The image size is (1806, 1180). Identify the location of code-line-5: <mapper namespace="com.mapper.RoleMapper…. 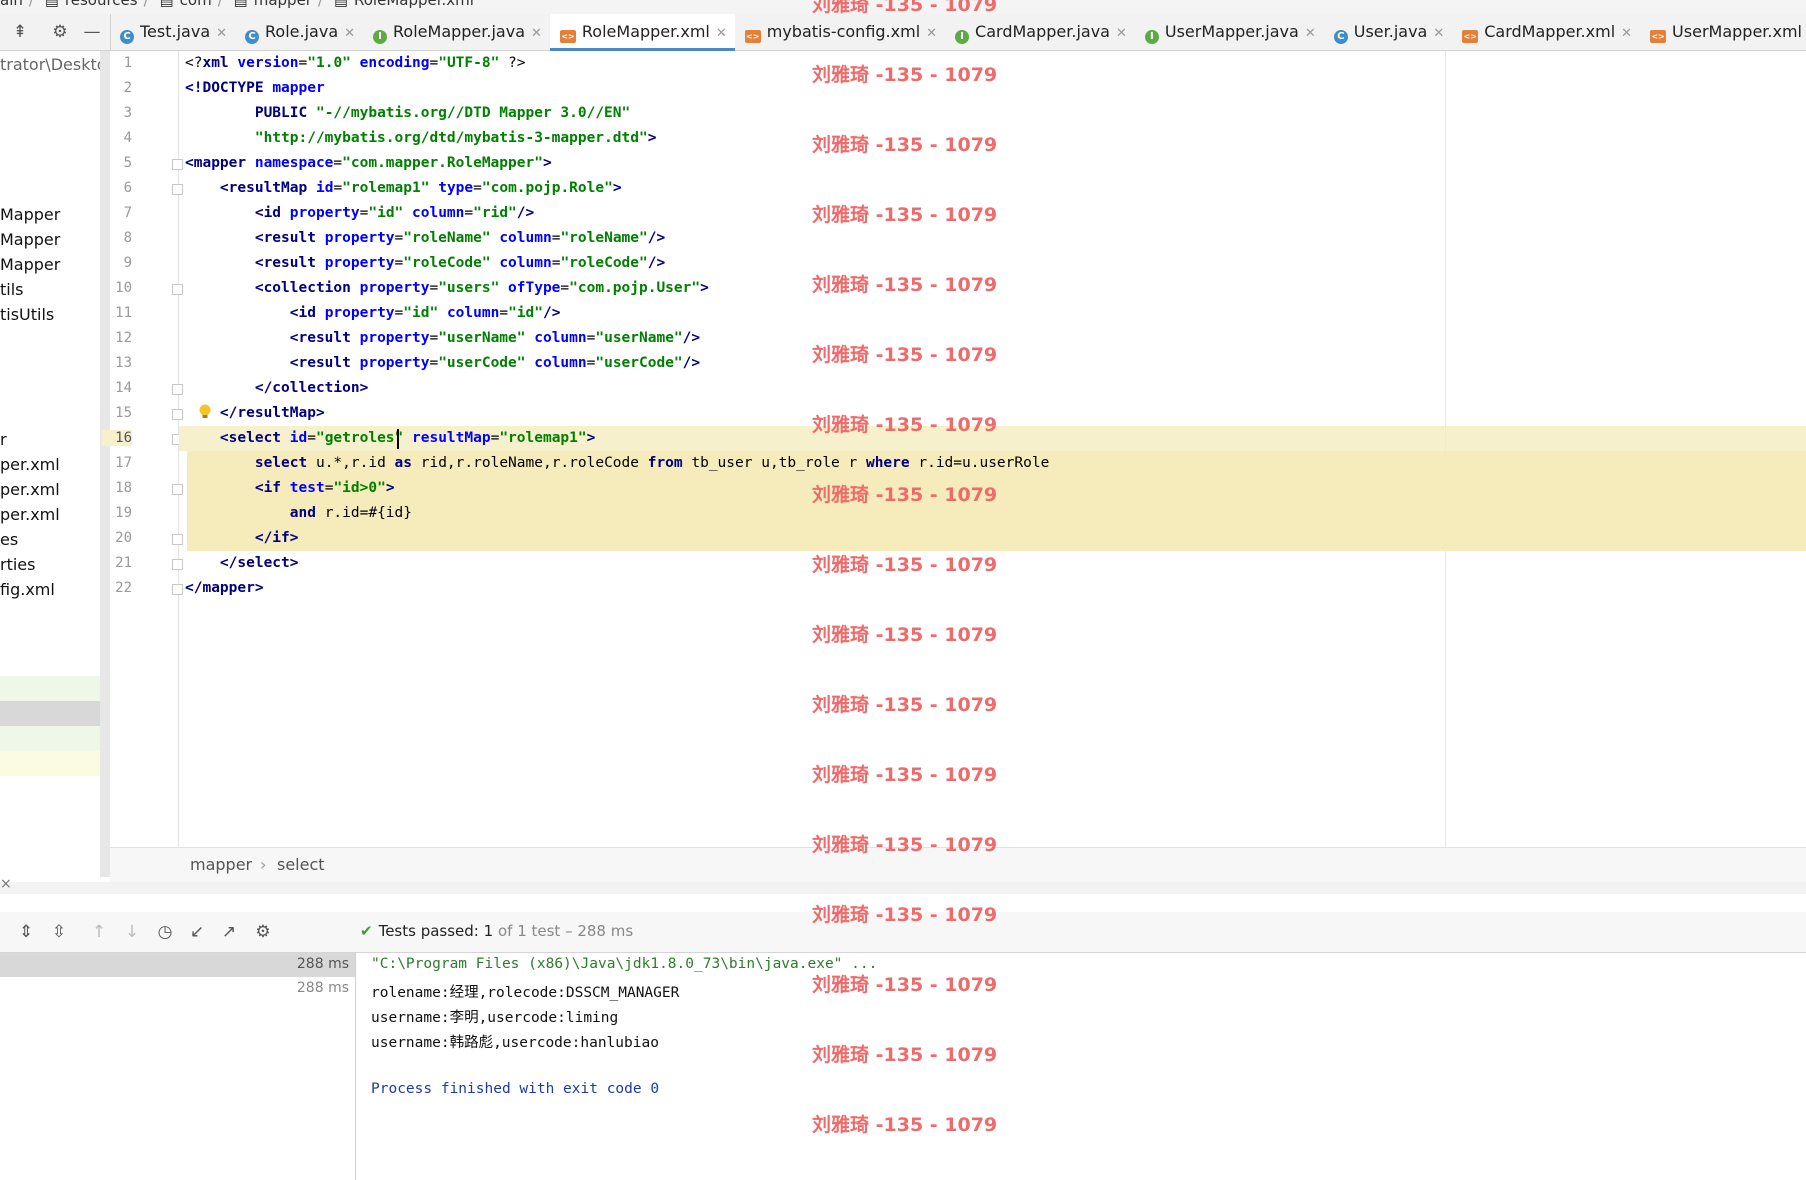
(368, 163).